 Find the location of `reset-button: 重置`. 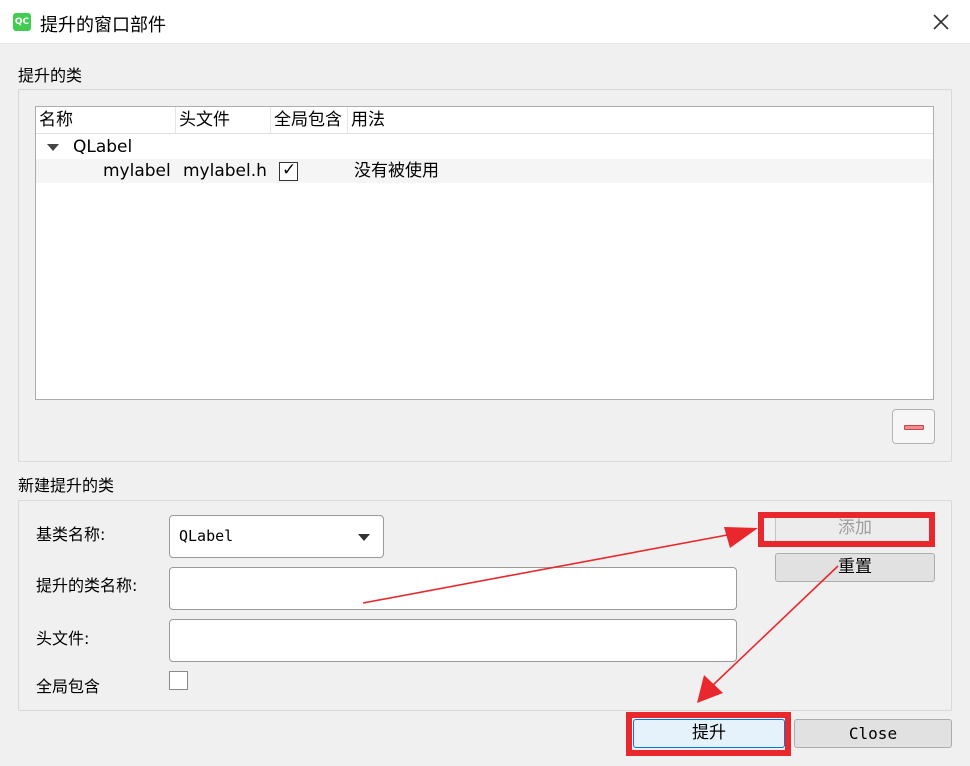

reset-button: 重置 is located at coordinates (855, 567).